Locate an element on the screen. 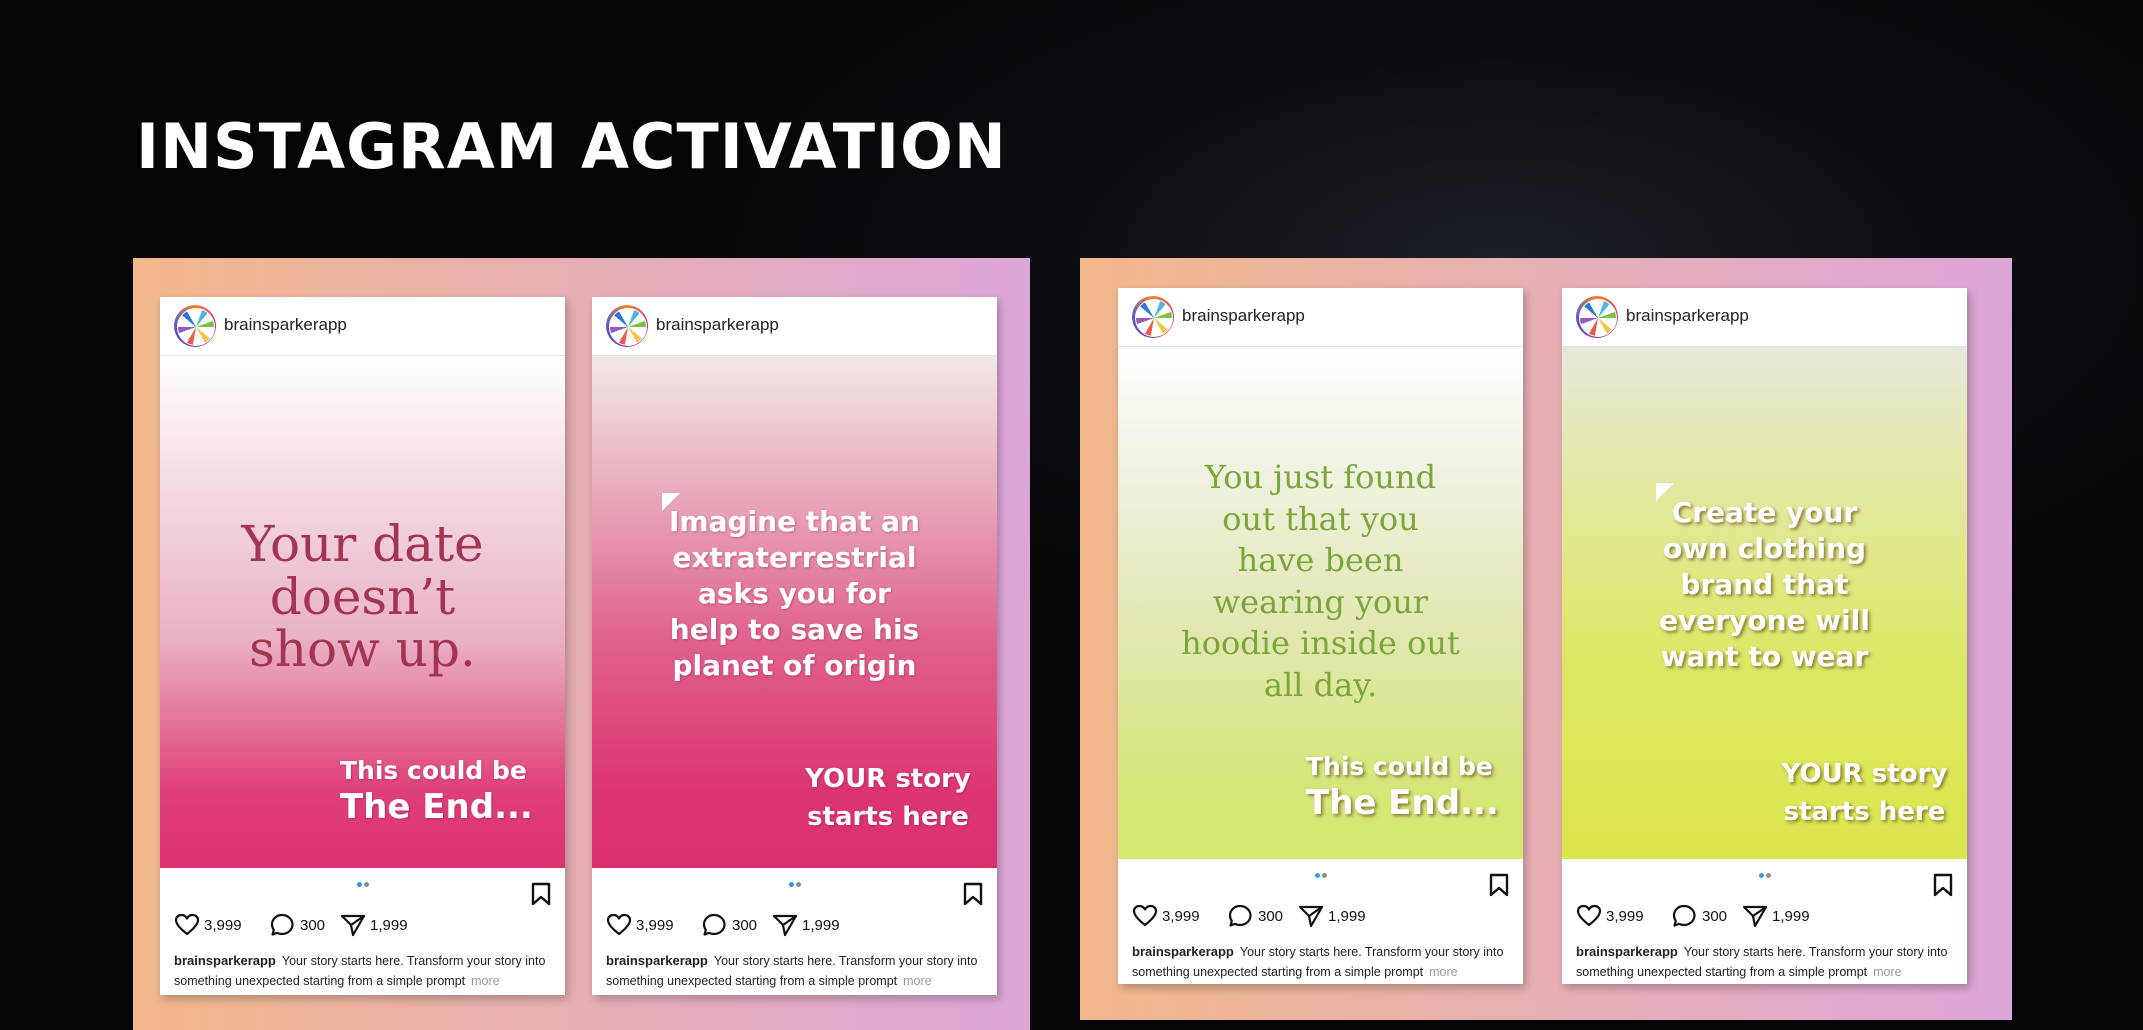 The height and width of the screenshot is (1030, 2143). prompt-line: all day. is located at coordinates (1320, 684).